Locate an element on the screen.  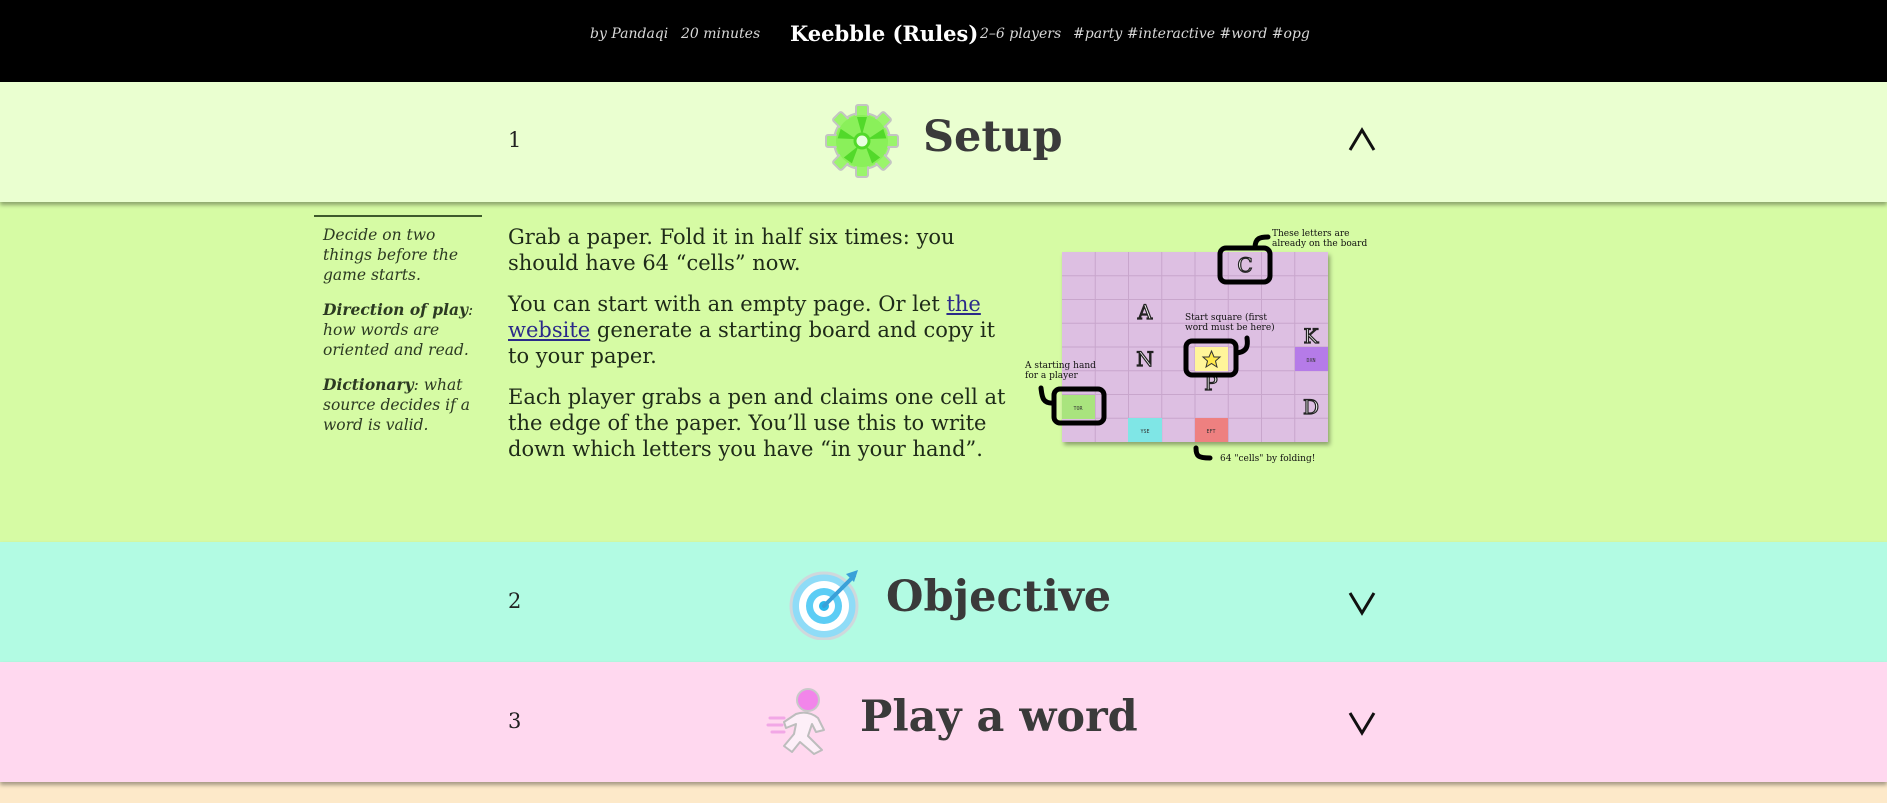
gear-icon is located at coordinates (862, 141).